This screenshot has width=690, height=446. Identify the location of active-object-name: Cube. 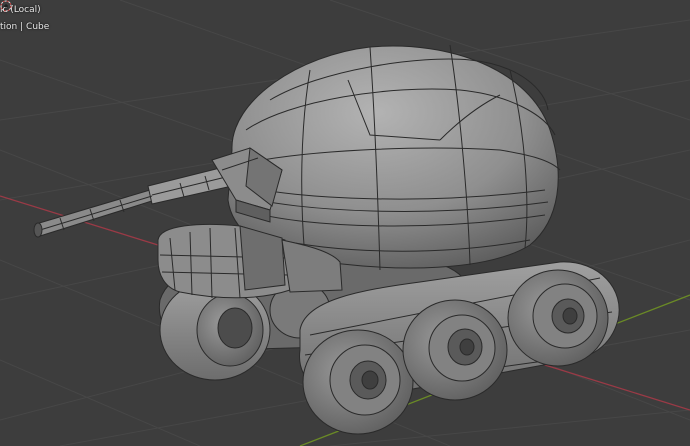
(38, 27).